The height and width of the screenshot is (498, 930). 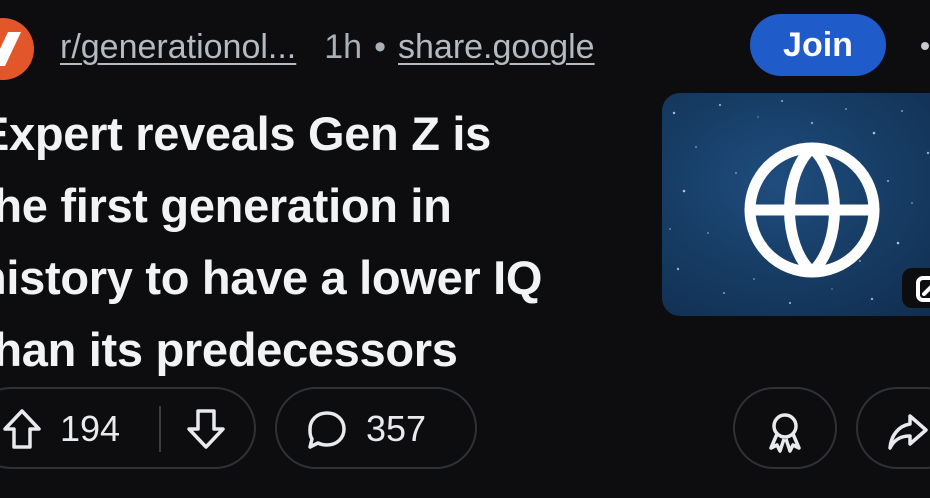 What do you see at coordinates (226, 205) in the screenshot?
I see `post-title-line: the first generation in` at bounding box center [226, 205].